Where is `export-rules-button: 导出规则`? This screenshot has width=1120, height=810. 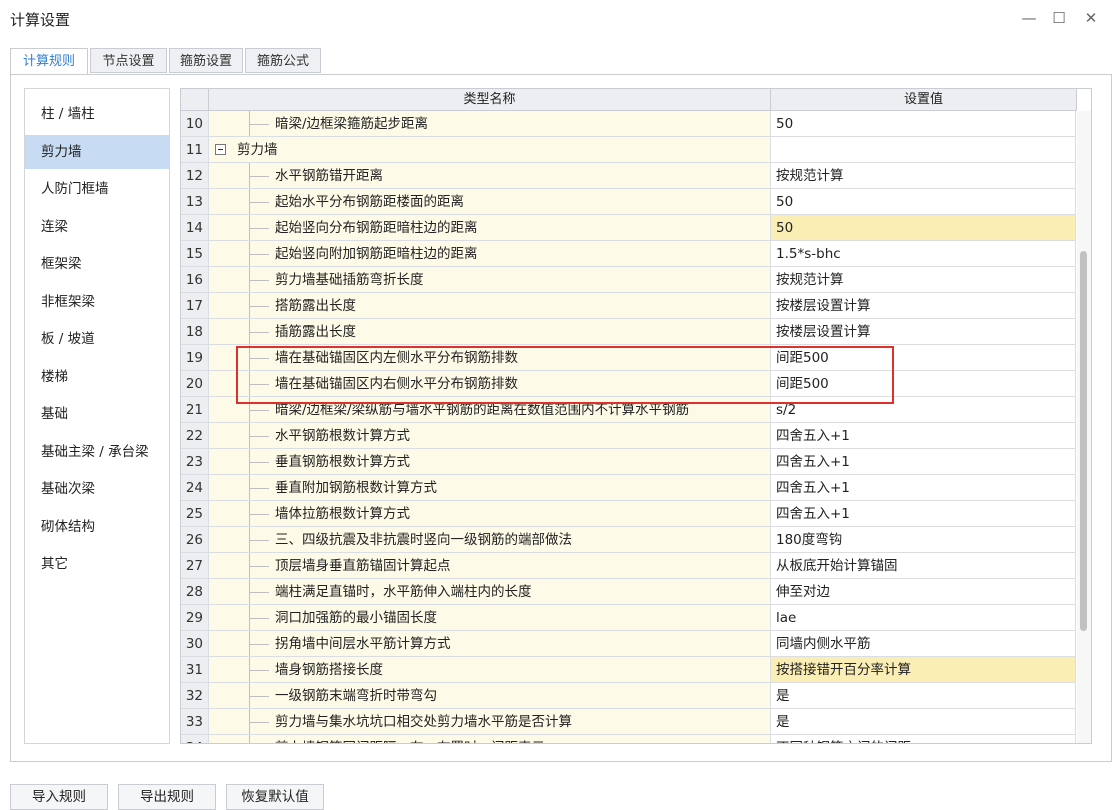
export-rules-button: 导出规则 is located at coordinates (167, 797).